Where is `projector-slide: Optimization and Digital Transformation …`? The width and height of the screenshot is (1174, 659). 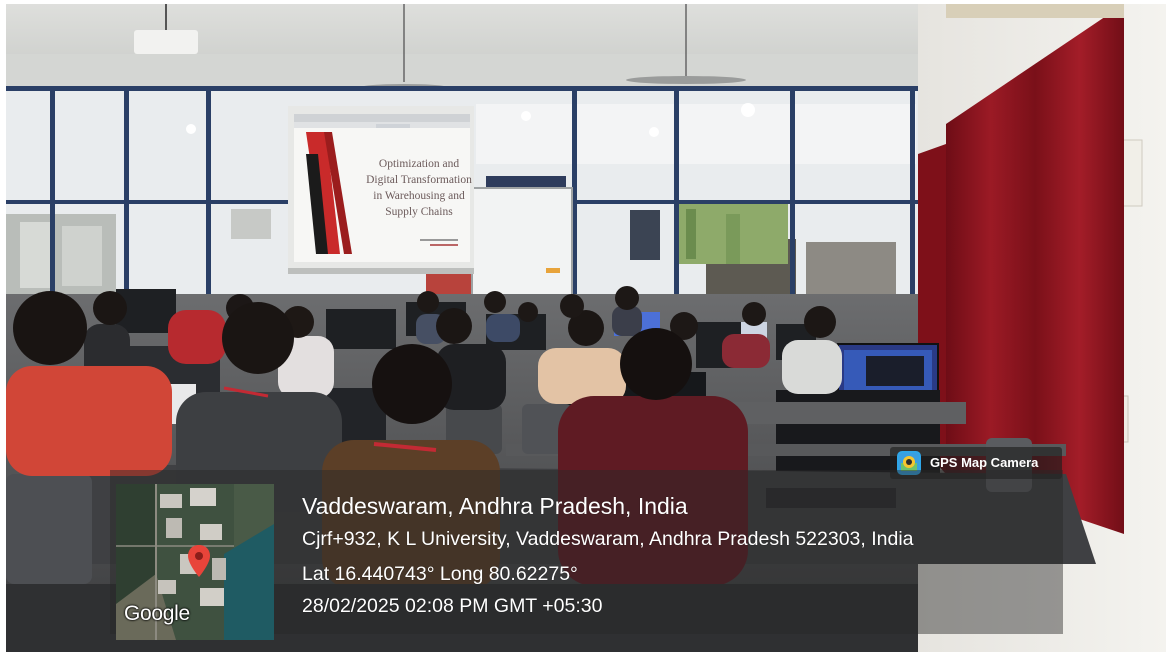 projector-slide: Optimization and Digital Transformation … is located at coordinates (383, 188).